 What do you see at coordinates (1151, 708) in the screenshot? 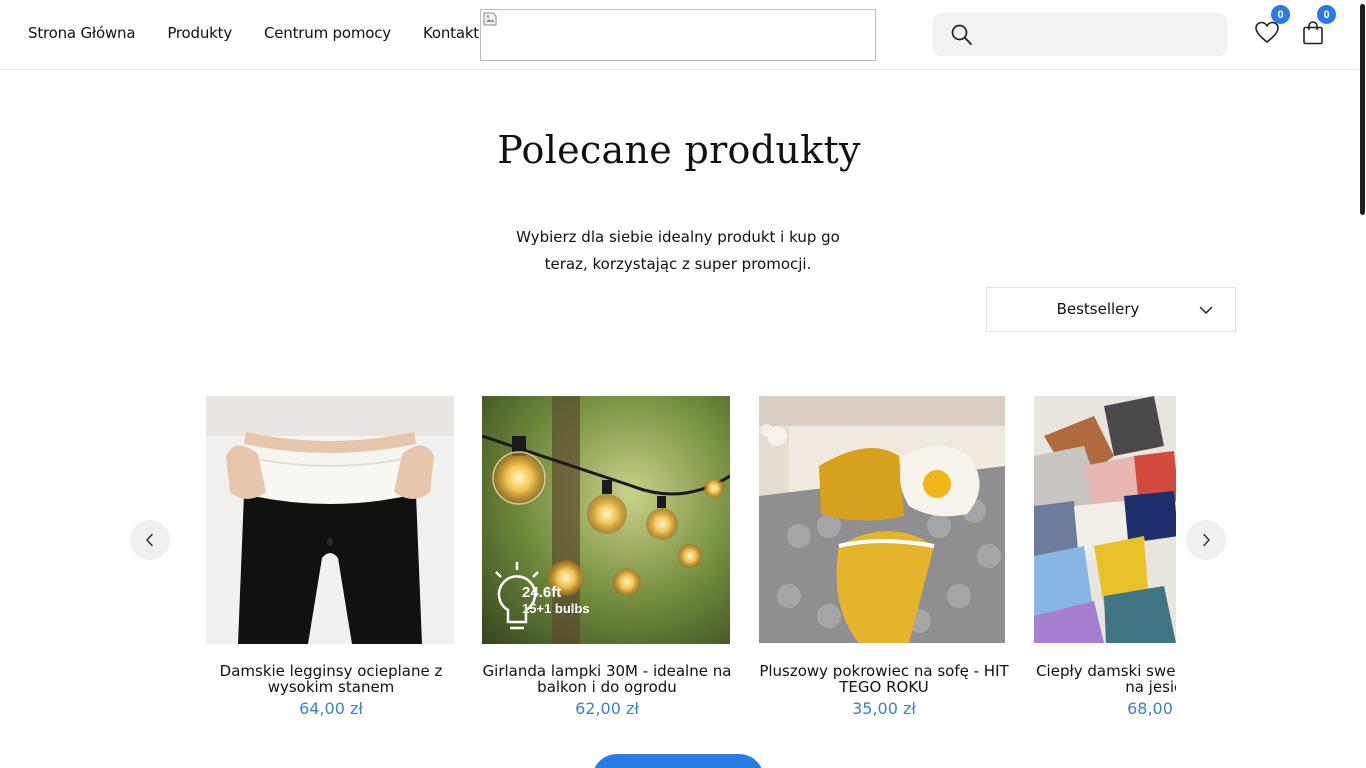
I see `product-price: 68,00 zł` at bounding box center [1151, 708].